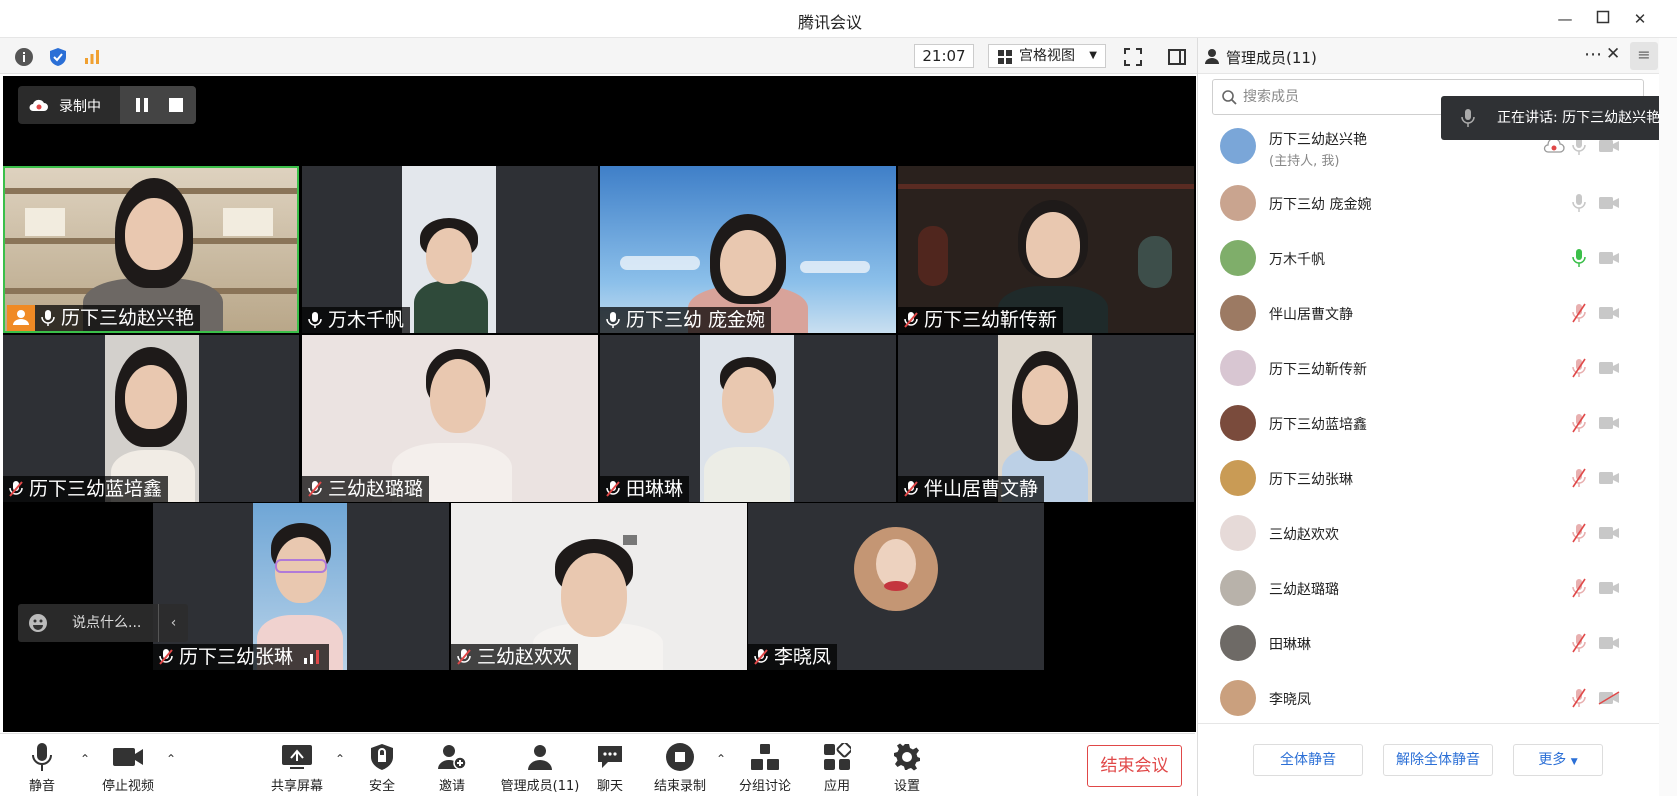 Image resolution: width=1677 pixels, height=796 pixels. I want to click on member-row: 历下三幼蓝培鑫, so click(1429, 423).